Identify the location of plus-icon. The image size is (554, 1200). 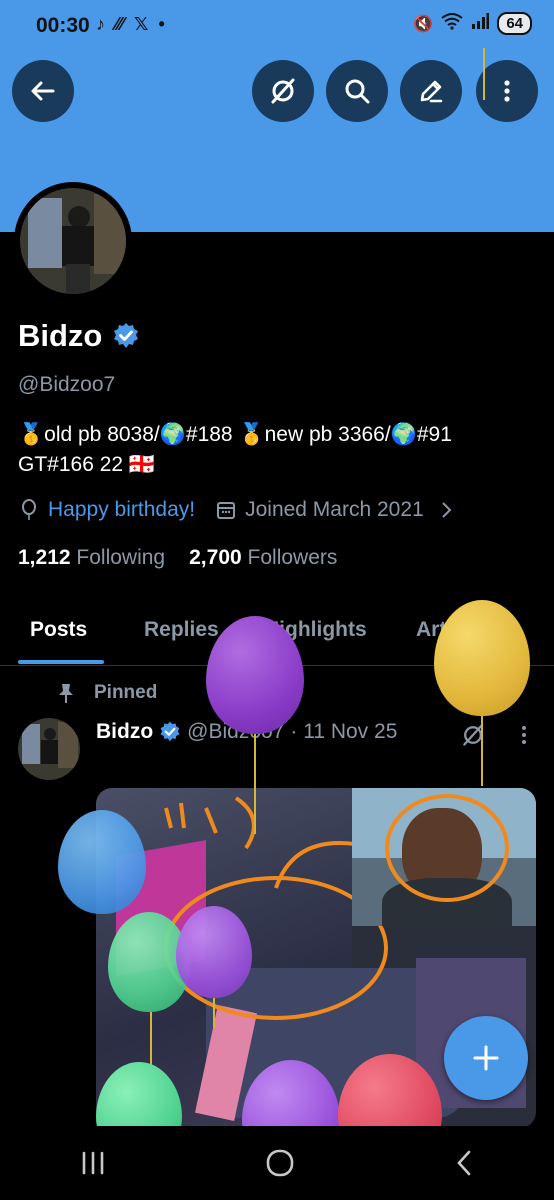
(486, 1058).